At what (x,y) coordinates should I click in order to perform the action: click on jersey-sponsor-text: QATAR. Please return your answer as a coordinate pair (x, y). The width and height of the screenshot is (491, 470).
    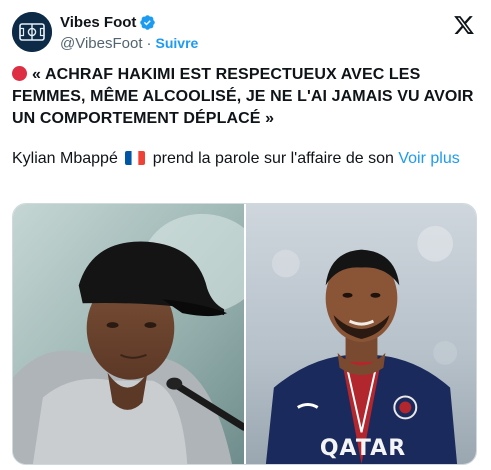
    Looking at the image, I should click on (363, 448).